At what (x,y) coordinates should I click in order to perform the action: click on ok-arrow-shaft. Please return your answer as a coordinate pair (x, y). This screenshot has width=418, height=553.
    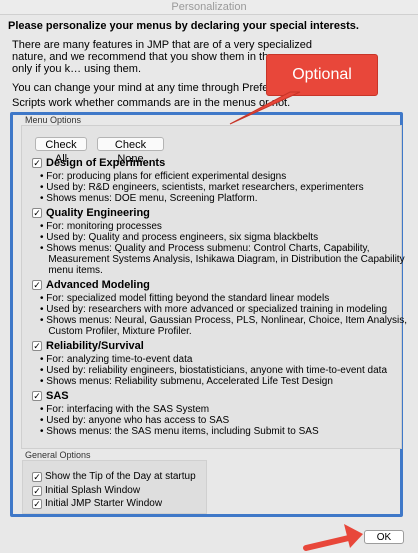
    Looking at the image, I should click on (329, 542).